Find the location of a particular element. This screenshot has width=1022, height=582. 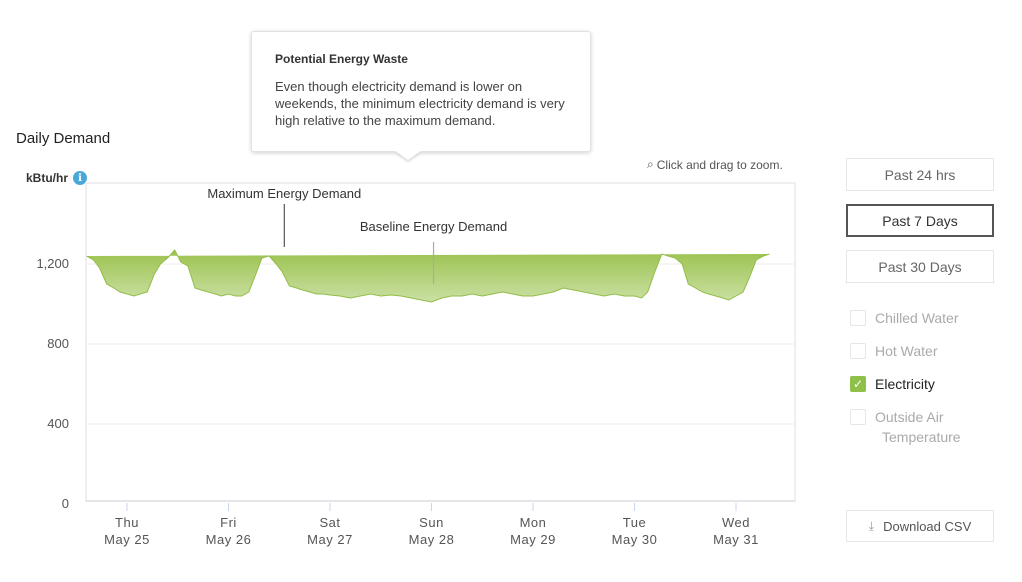

toggle-outside-air-temperature: Outside Air Temperature is located at coordinates (905, 427).